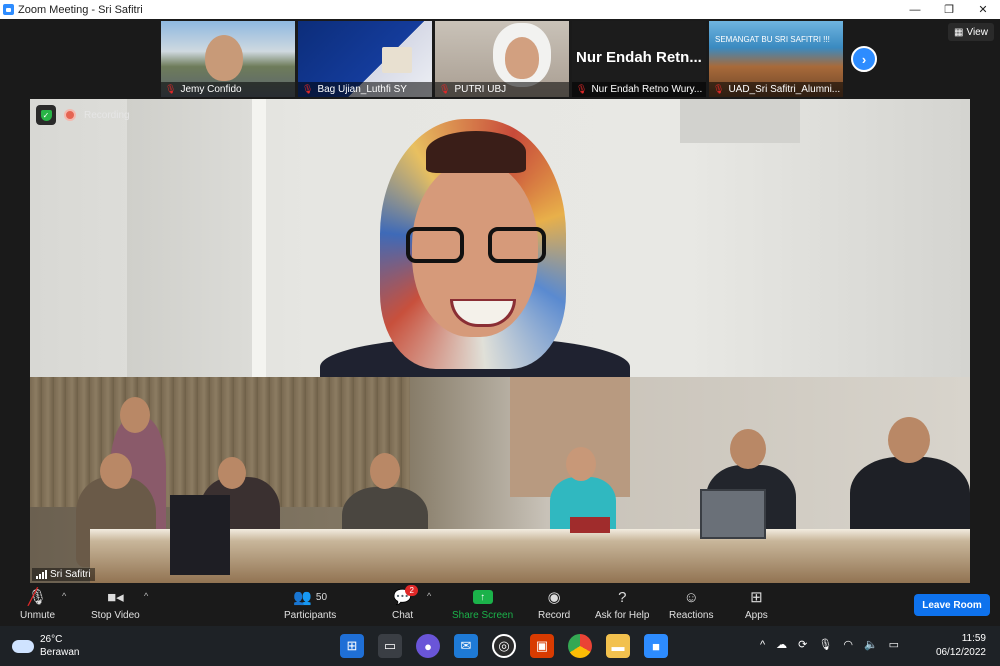 The height and width of the screenshot is (666, 1000). What do you see at coordinates (405, 603) in the screenshot?
I see `chat-button: 💬 2 Chat` at bounding box center [405, 603].